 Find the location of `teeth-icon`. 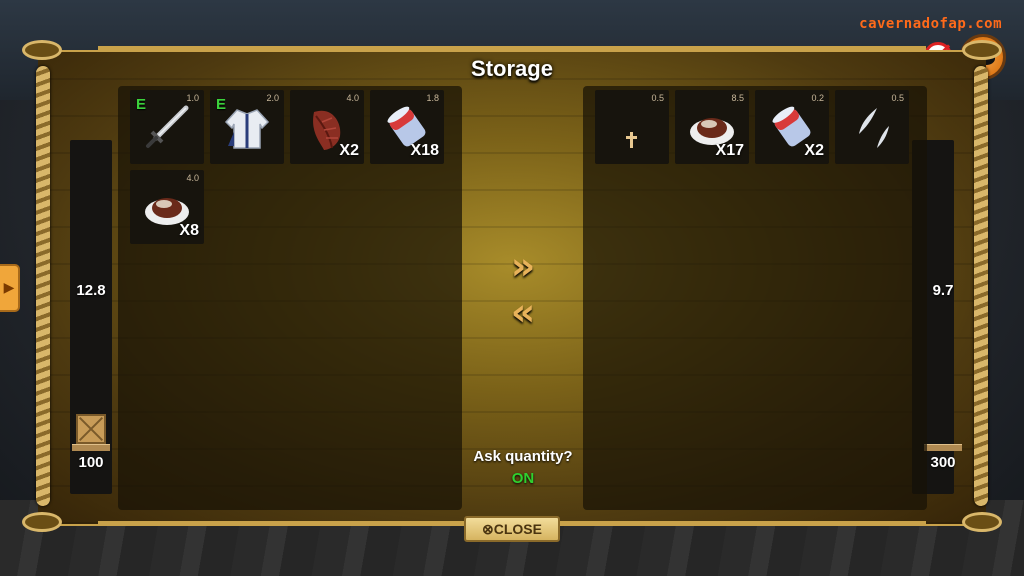

teeth-icon is located at coordinates (874, 128).